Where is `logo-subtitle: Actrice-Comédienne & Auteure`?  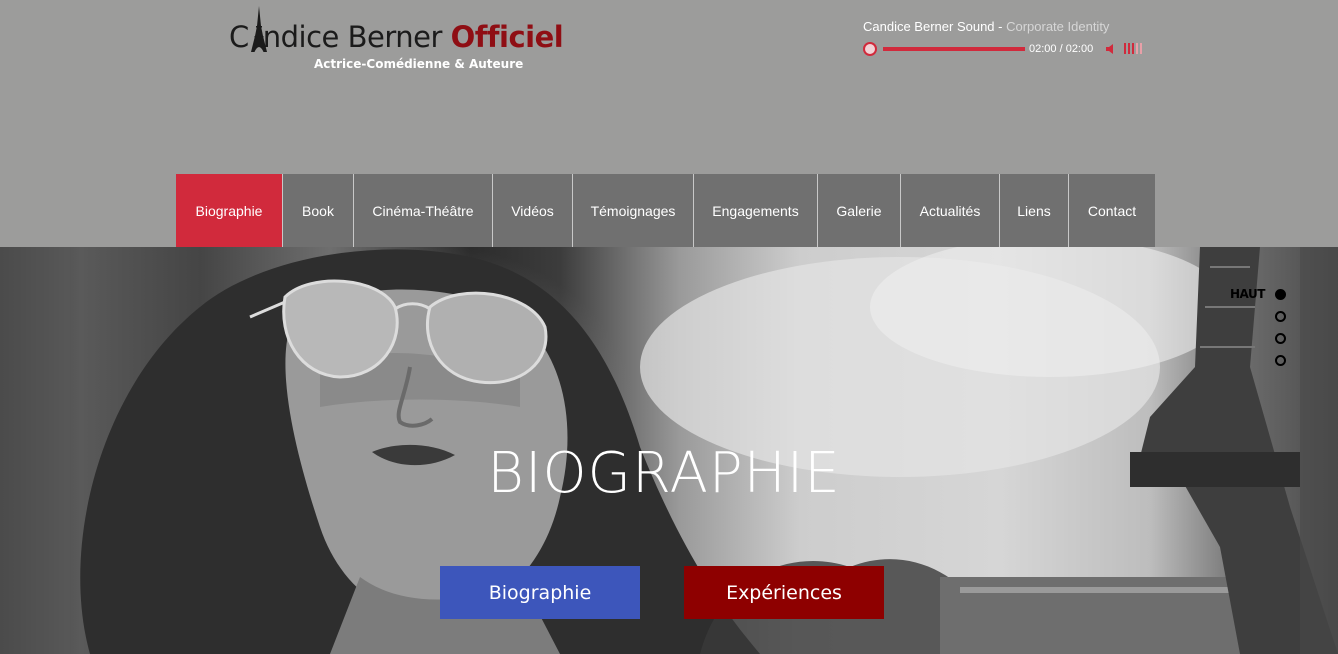 logo-subtitle: Actrice-Comédienne & Auteure is located at coordinates (419, 64).